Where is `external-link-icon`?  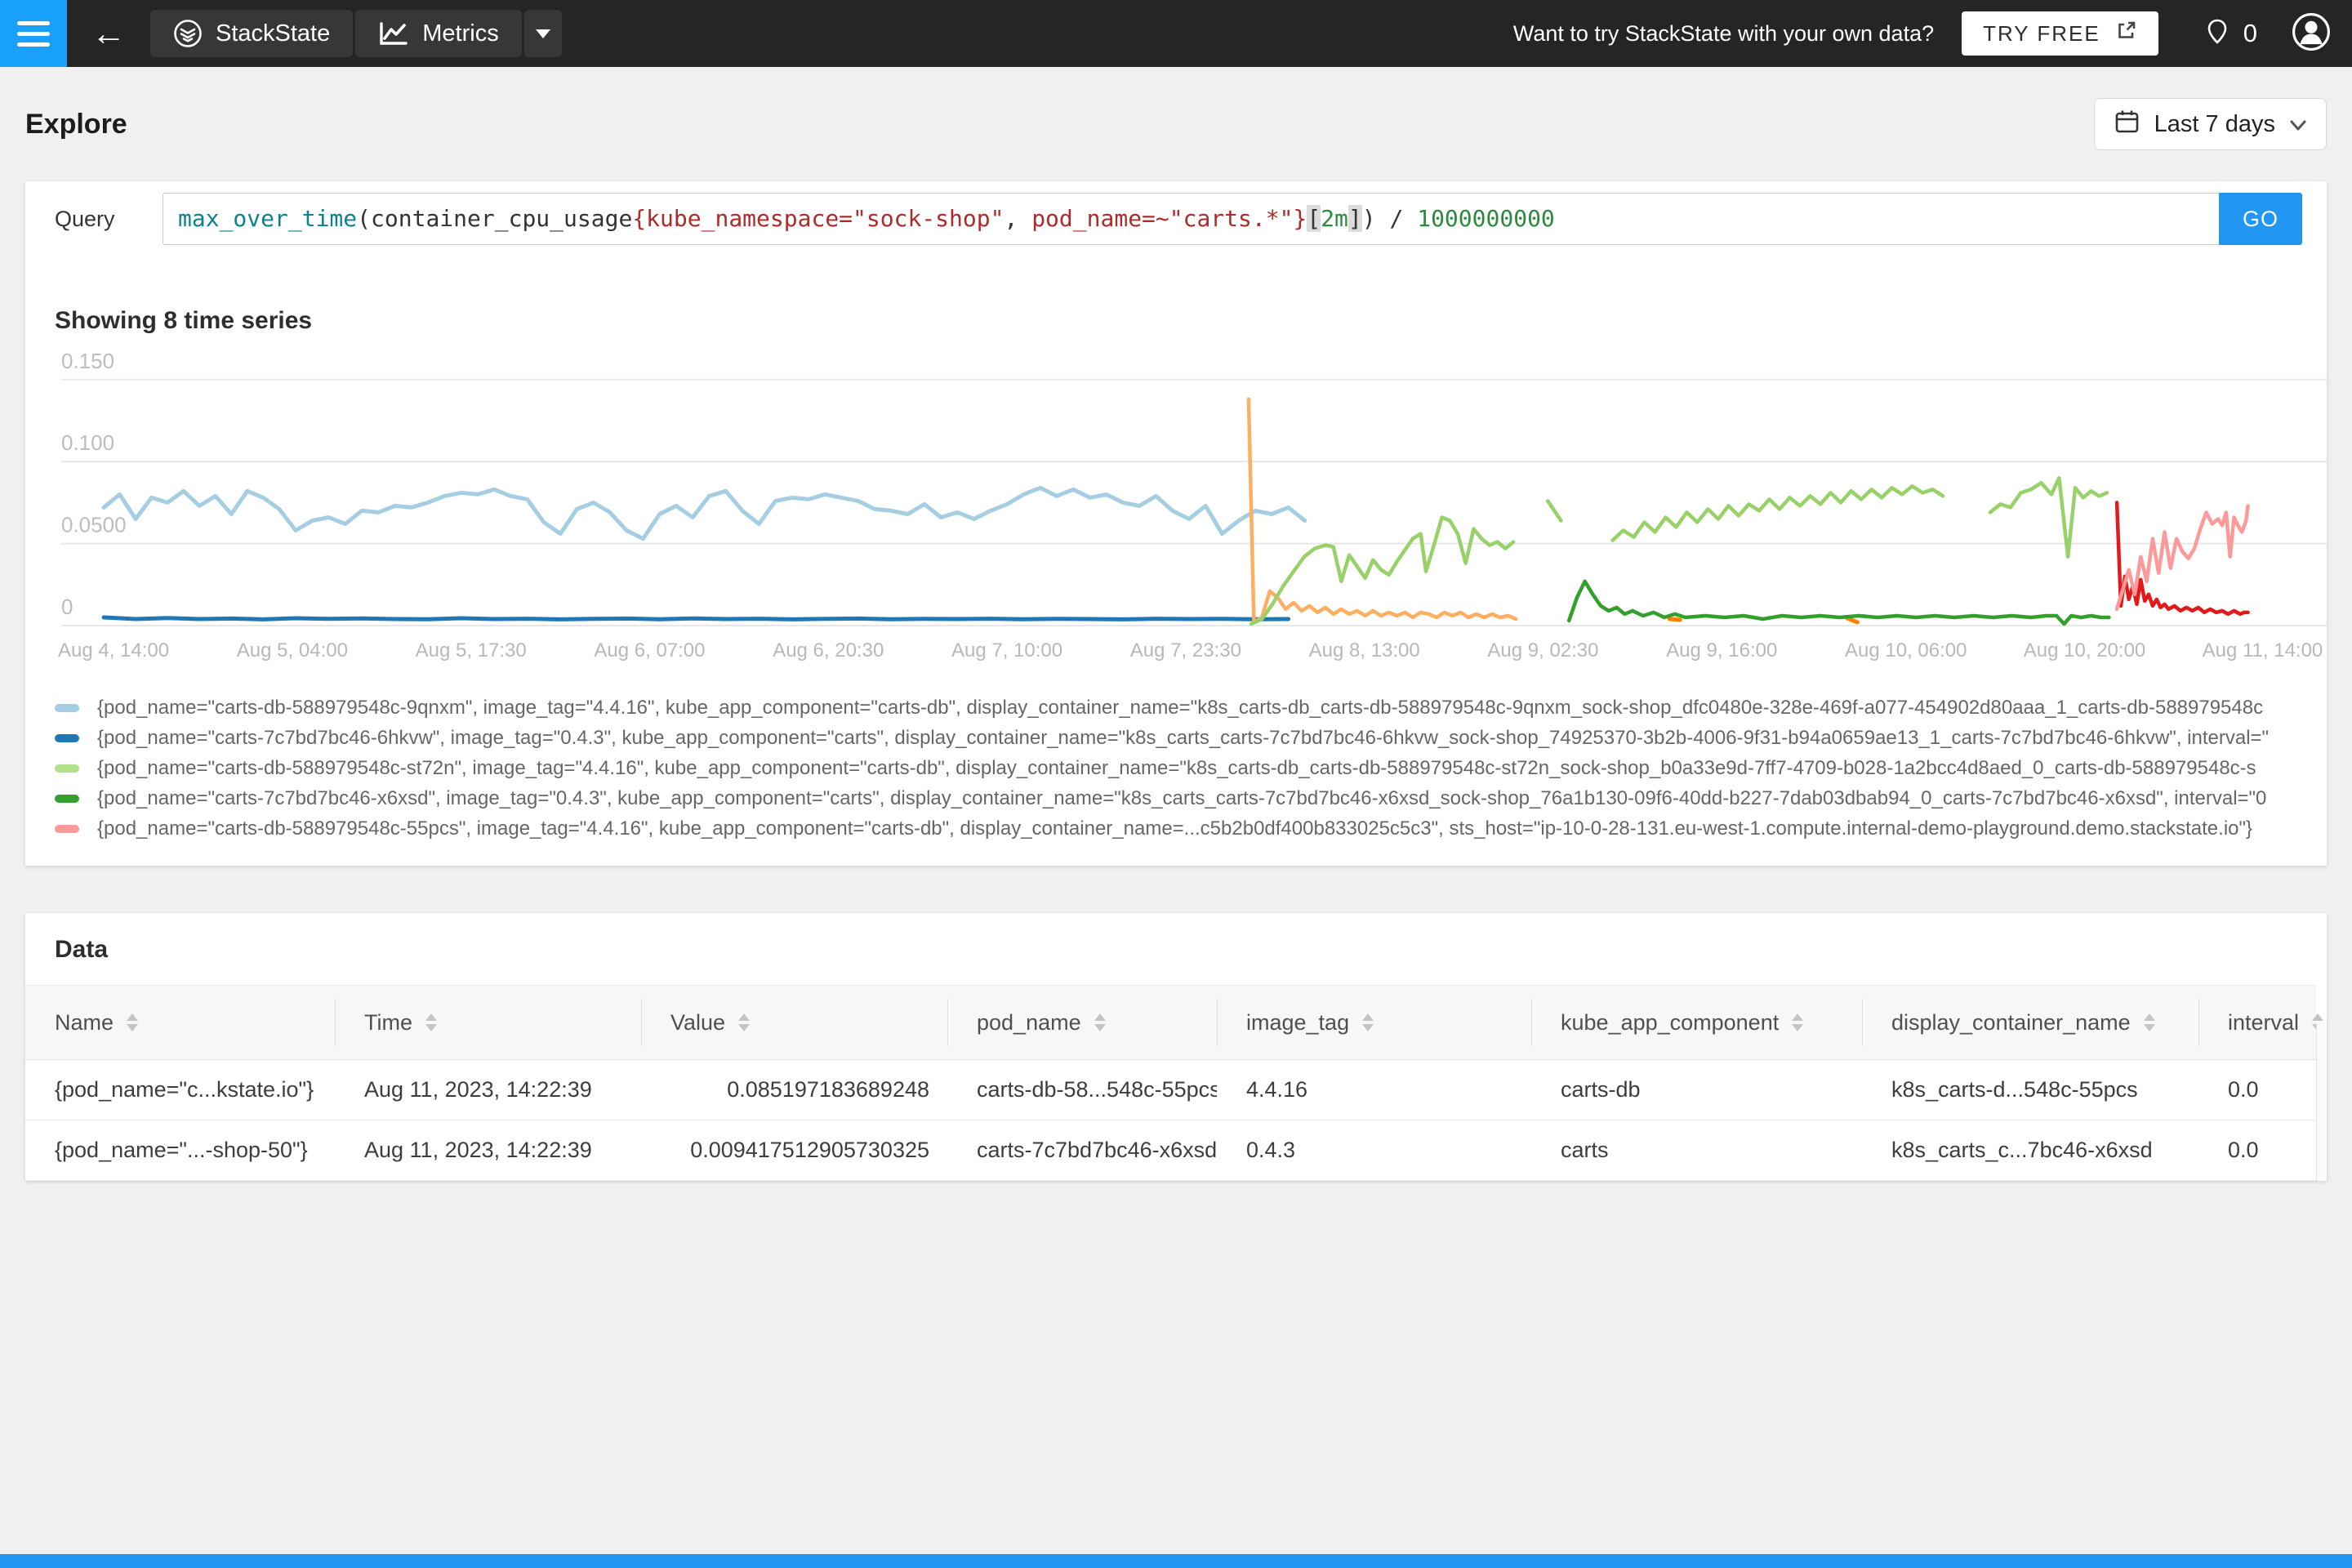 external-link-icon is located at coordinates (2126, 33).